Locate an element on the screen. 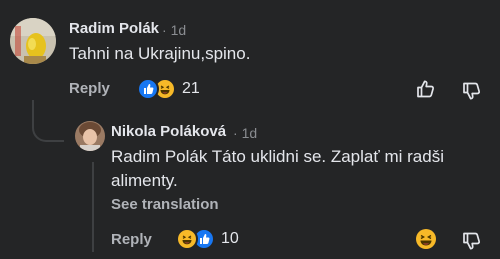  reaction-count: 21 is located at coordinates (191, 88).